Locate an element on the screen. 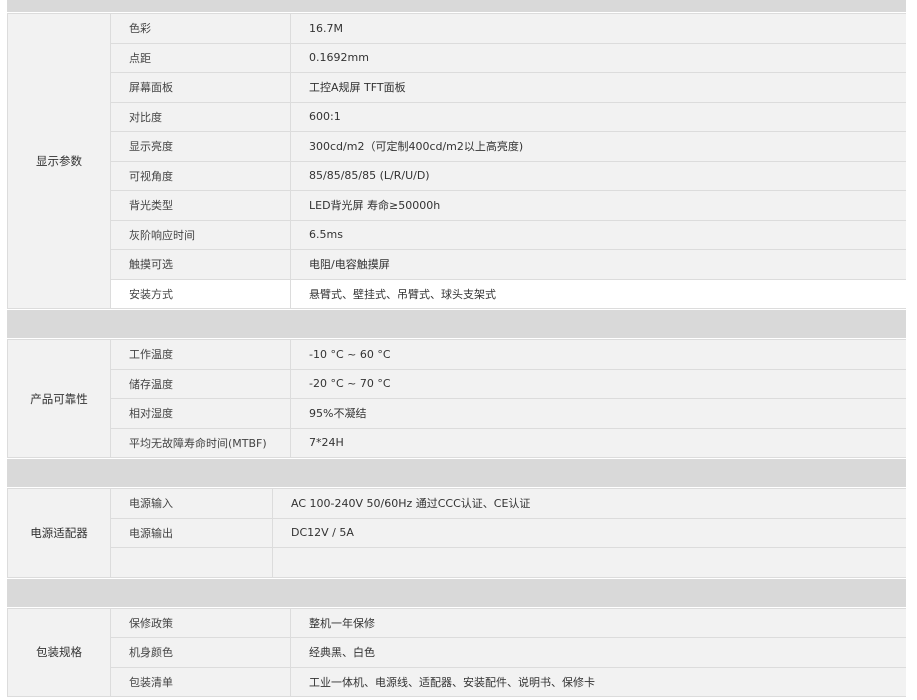  spec-row: 屏幕面板 工控A规屏 TFT面板 is located at coordinates (508, 88).